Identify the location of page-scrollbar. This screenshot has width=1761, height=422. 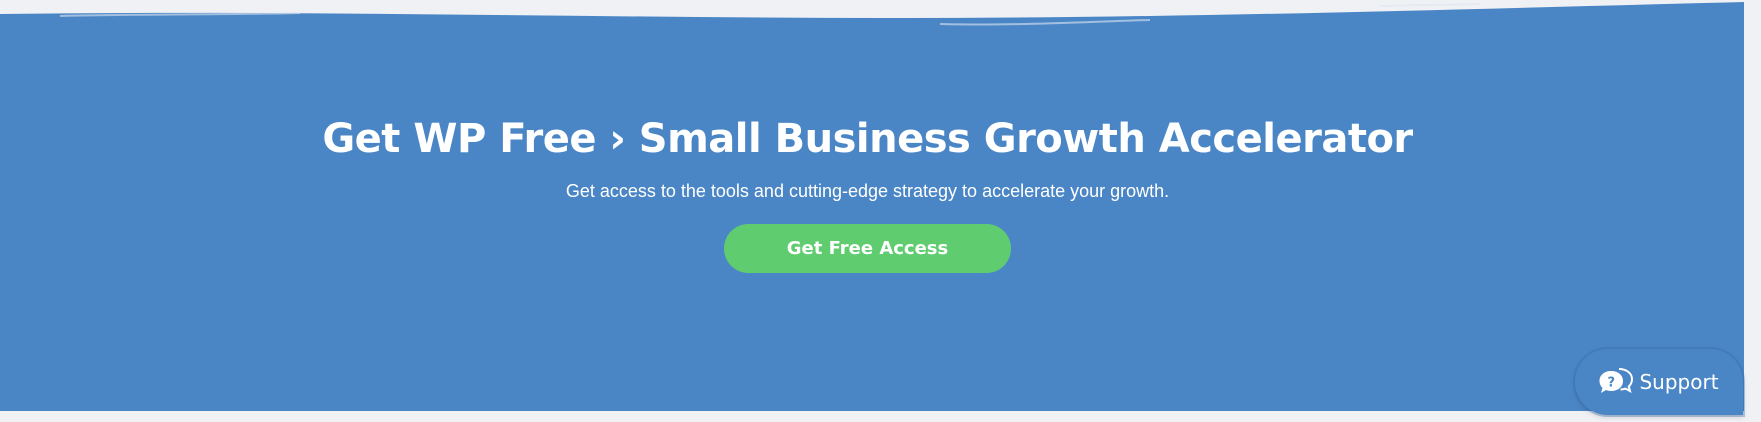
(1752, 205).